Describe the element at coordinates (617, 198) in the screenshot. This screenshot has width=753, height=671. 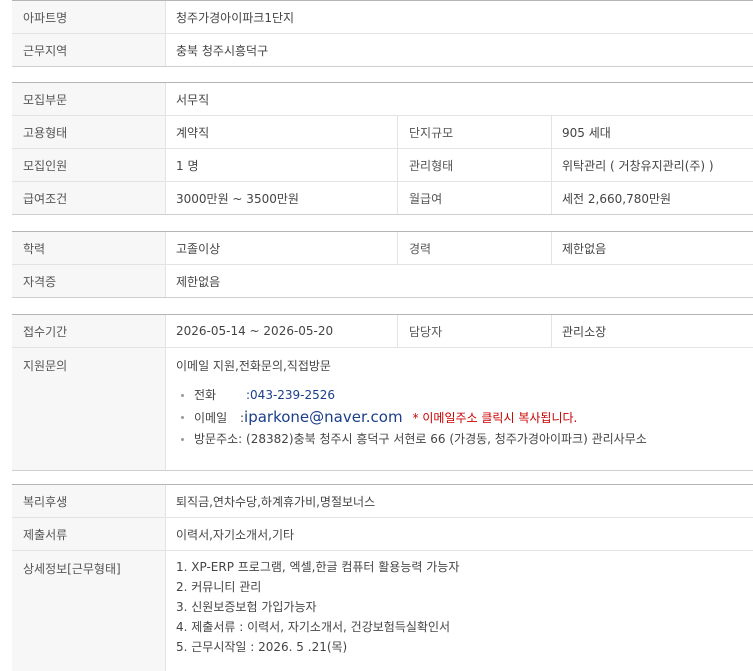
I see `monthly-value: 세전 2,660,780만원` at that location.